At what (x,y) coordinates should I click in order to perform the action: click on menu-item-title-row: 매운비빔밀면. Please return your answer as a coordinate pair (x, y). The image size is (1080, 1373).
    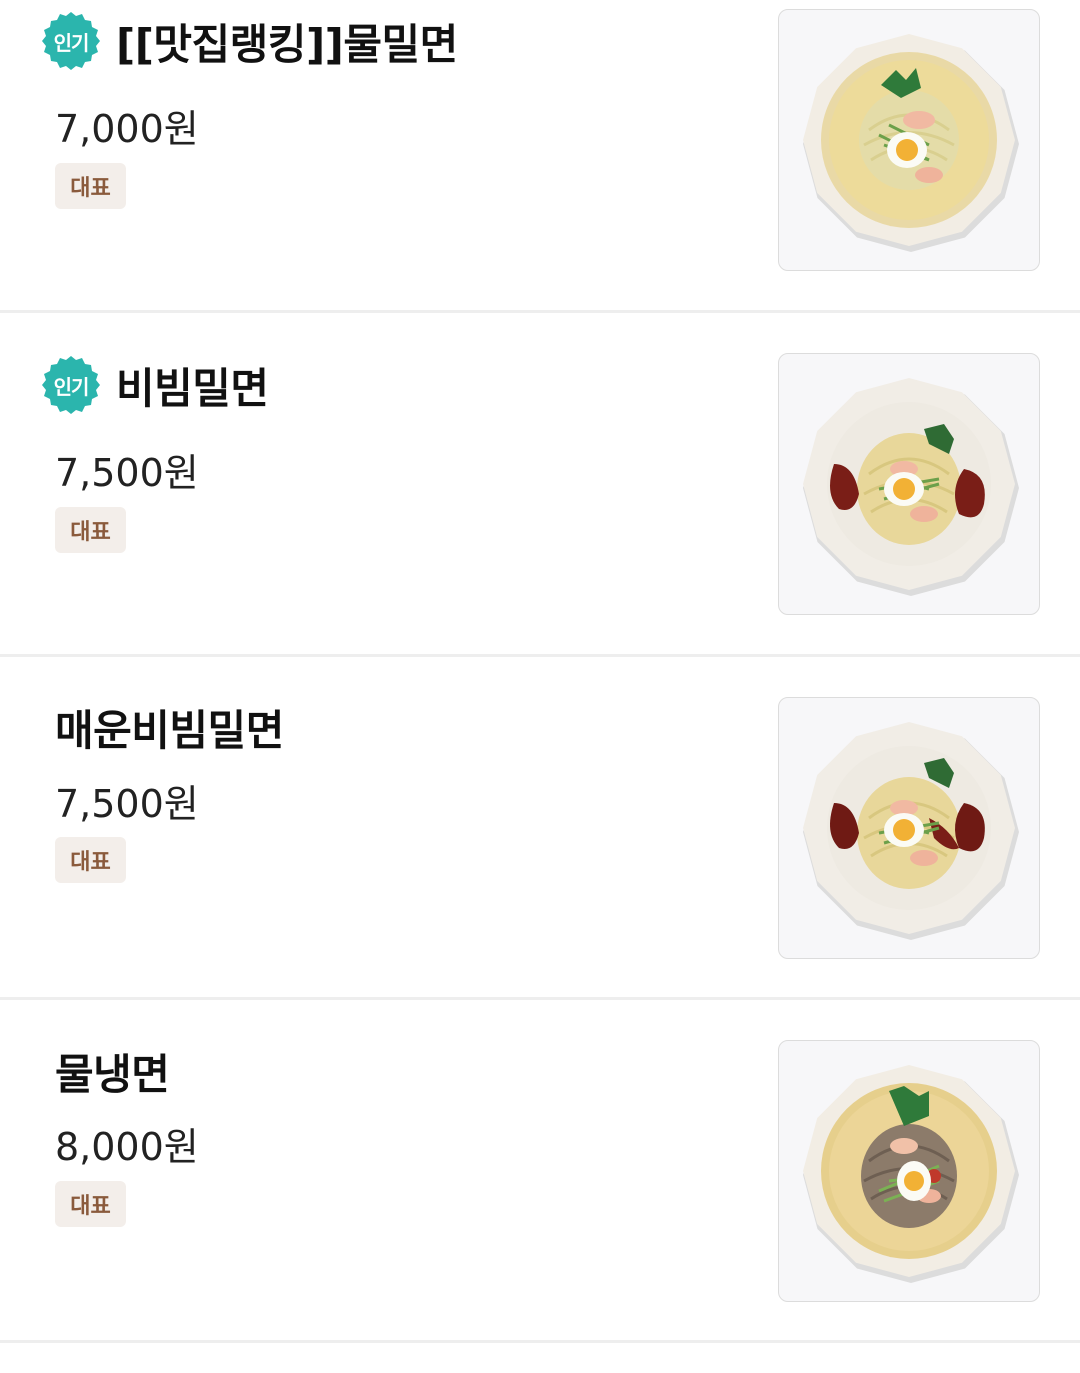
    Looking at the image, I should click on (169, 727).